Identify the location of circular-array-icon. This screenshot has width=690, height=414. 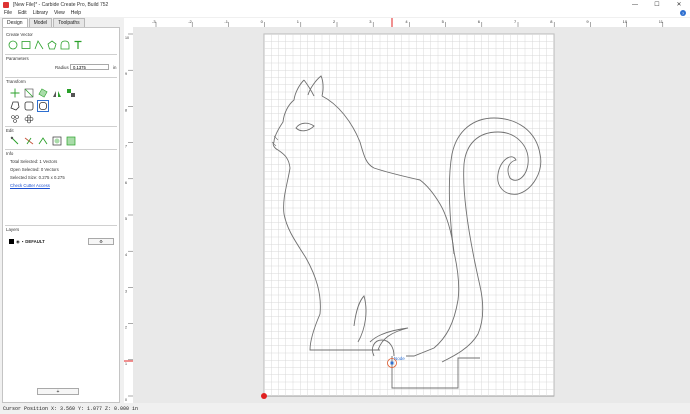
(15, 119).